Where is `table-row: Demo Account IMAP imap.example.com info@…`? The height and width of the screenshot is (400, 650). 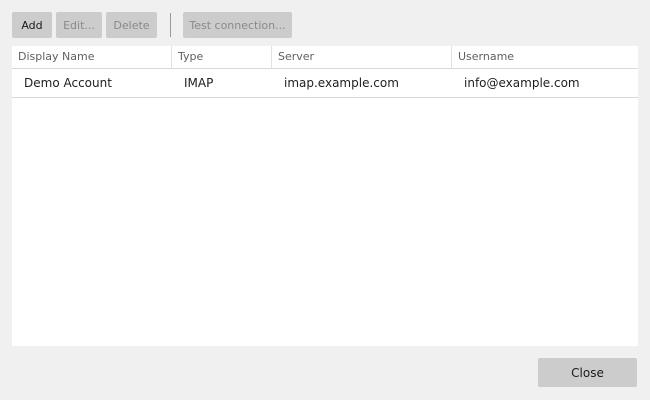 table-row: Demo Account IMAP imap.example.com info@… is located at coordinates (325, 83).